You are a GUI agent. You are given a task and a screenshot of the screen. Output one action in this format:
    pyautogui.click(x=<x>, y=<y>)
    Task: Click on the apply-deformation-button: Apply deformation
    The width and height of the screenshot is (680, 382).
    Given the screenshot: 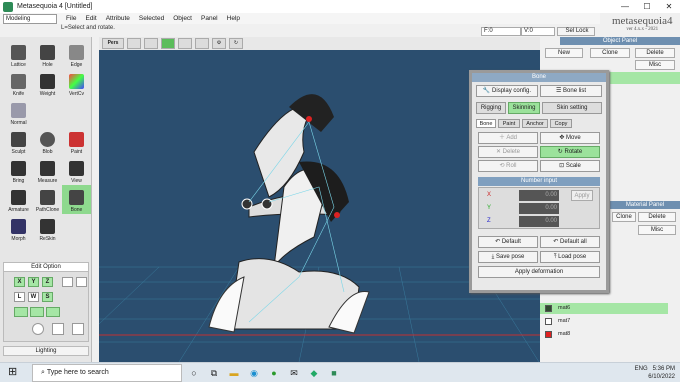 What is the action you would take?
    pyautogui.click(x=539, y=272)
    